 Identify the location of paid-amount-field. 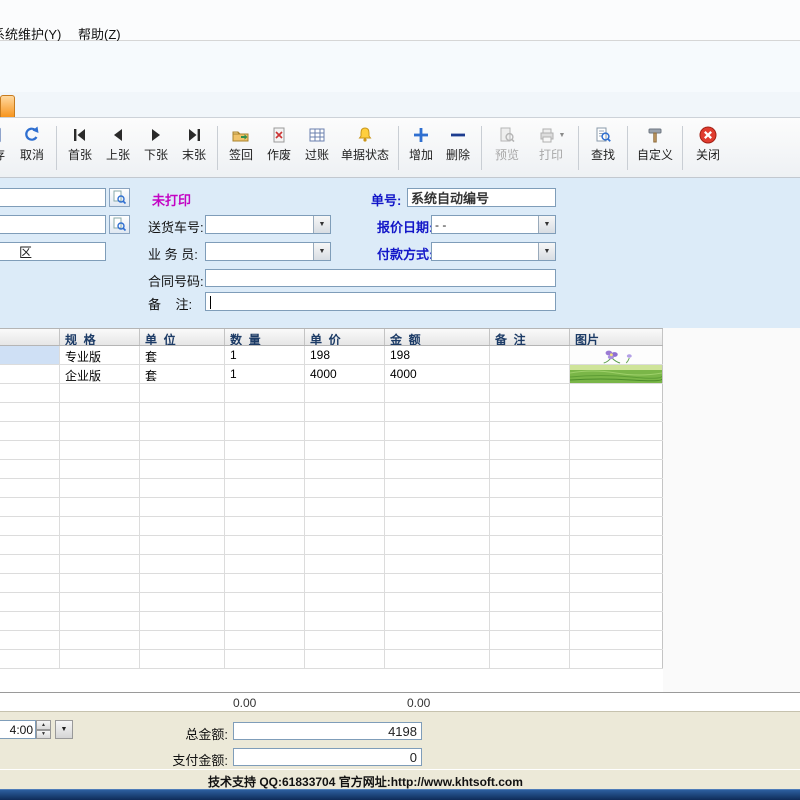
(327, 757).